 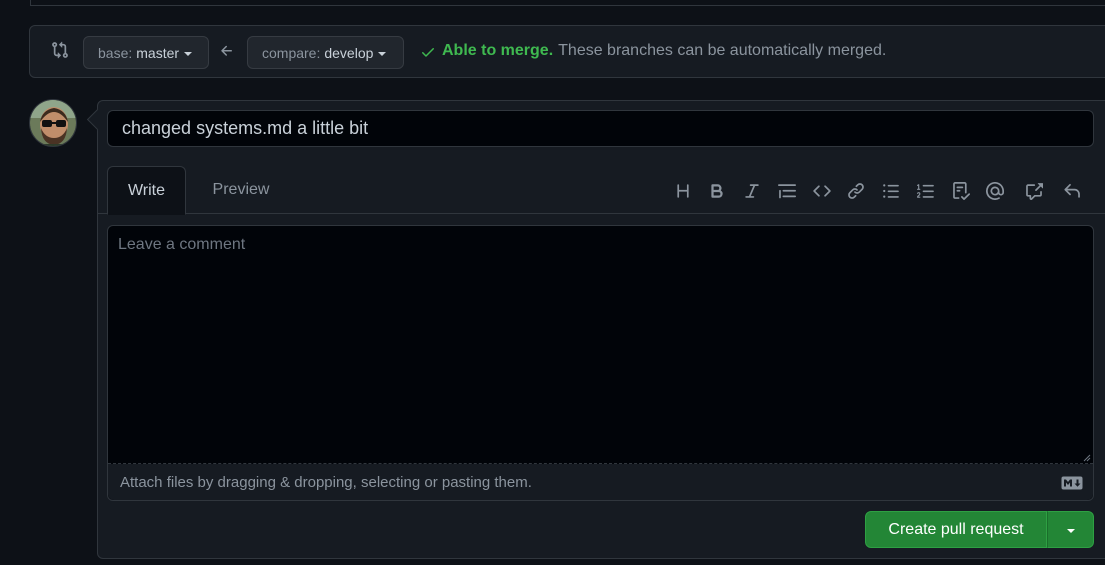 I want to click on resize-grip-icon, so click(x=1087, y=458).